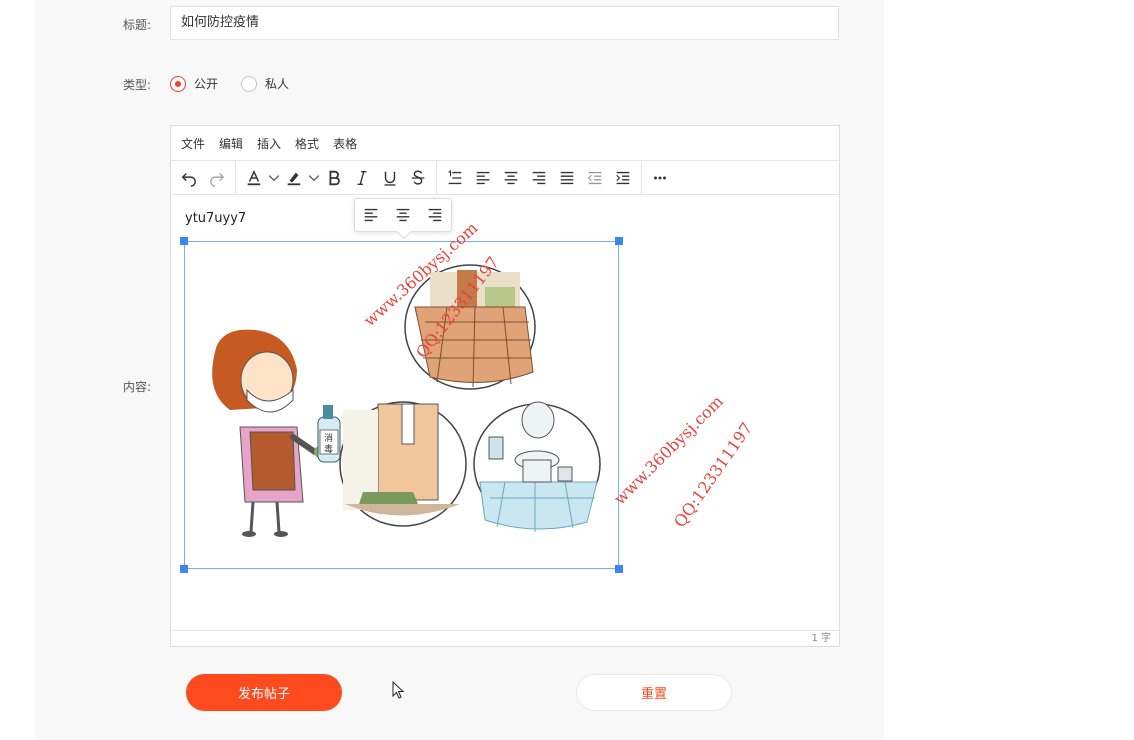  I want to click on more-group, so click(660, 177).